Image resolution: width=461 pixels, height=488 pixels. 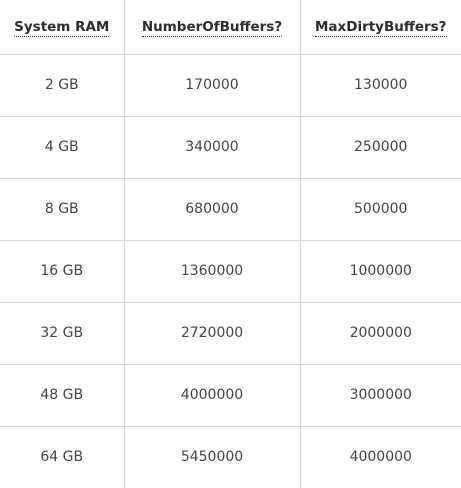 I want to click on cell-max-dirty-buffers: 130000, so click(x=380, y=85).